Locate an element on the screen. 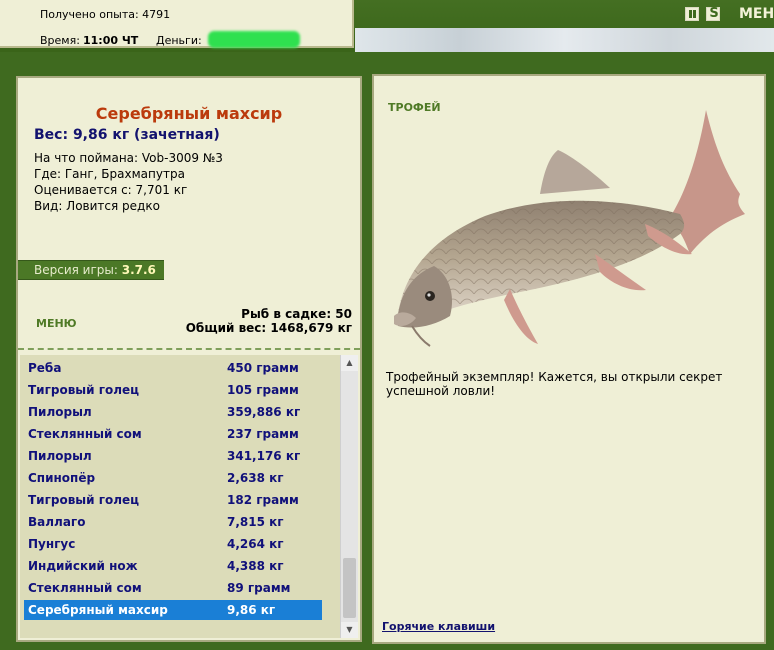 The image size is (774, 650). experience-text: Получено опыта: 4791 is located at coordinates (105, 14).